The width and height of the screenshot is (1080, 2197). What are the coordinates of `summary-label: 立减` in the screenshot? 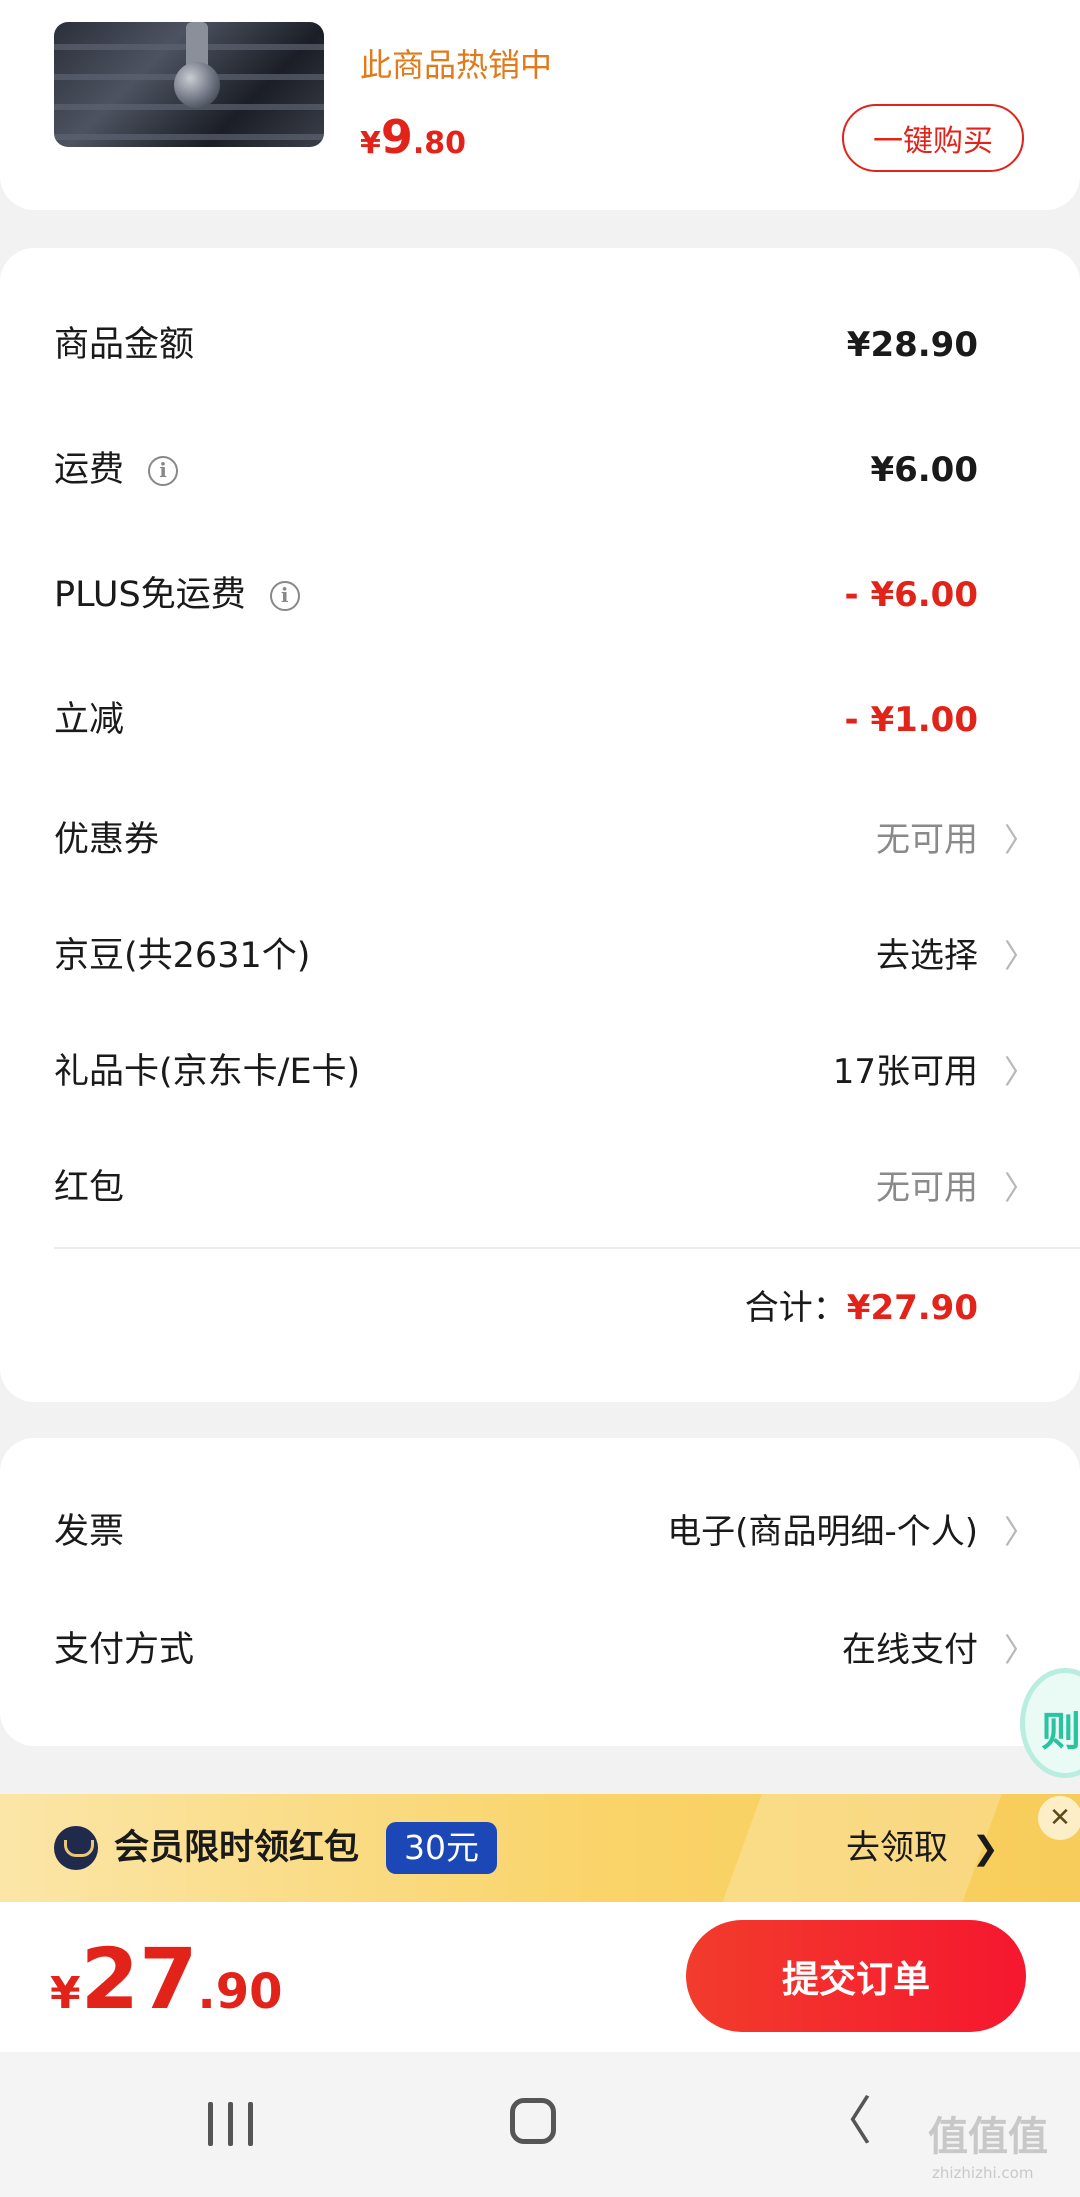 It's located at (89, 720).